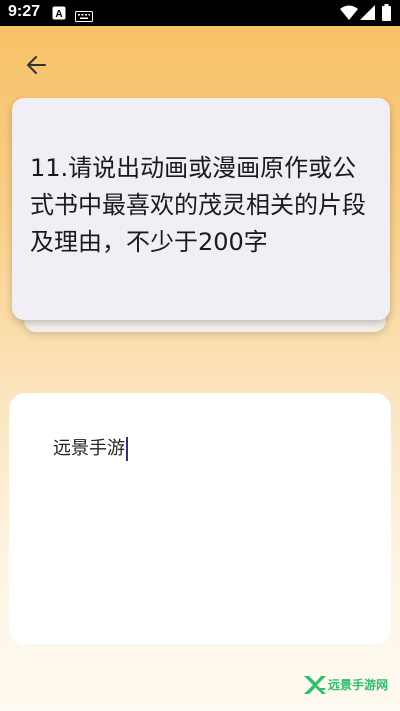 The image size is (400, 711). I want to click on watermark-logo-icon, so click(315, 685).